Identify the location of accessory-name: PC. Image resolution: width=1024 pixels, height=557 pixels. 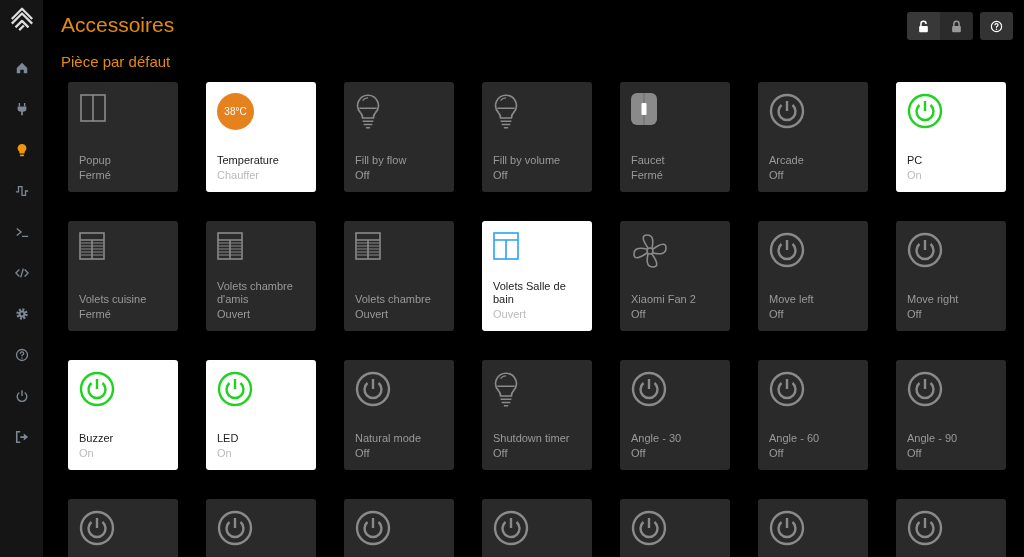
(915, 160).